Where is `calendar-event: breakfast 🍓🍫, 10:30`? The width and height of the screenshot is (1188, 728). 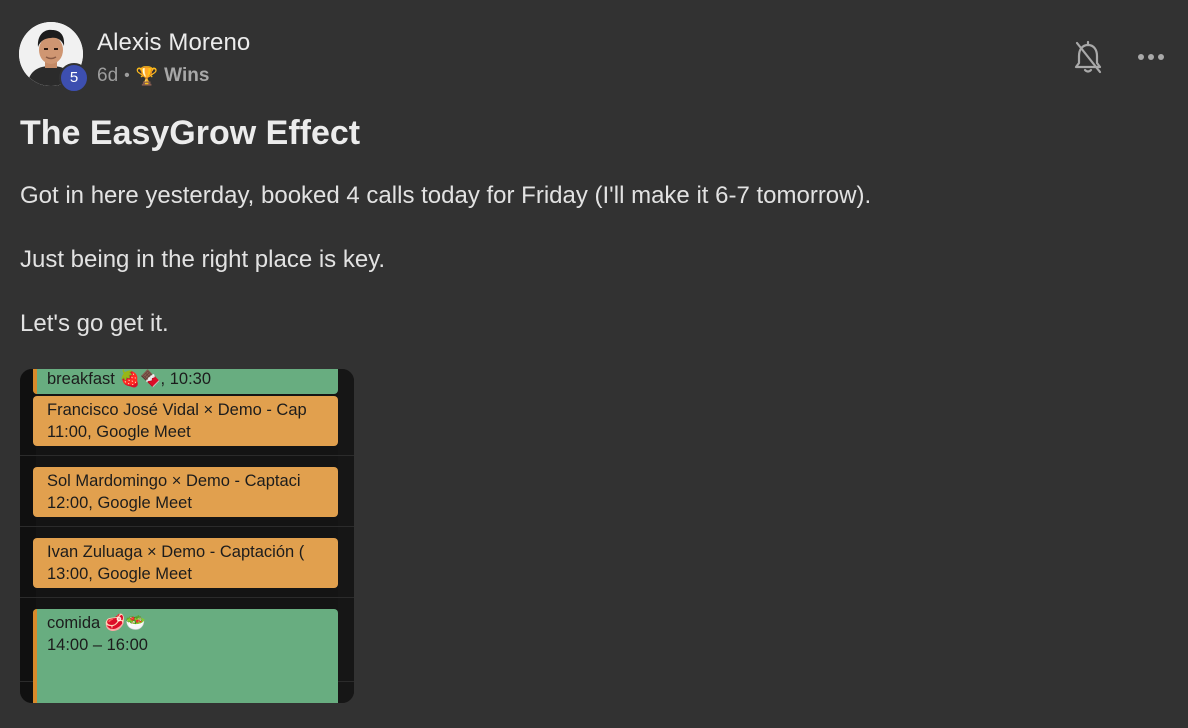
calendar-event: breakfast 🍓🍫, 10:30 is located at coordinates (185, 381).